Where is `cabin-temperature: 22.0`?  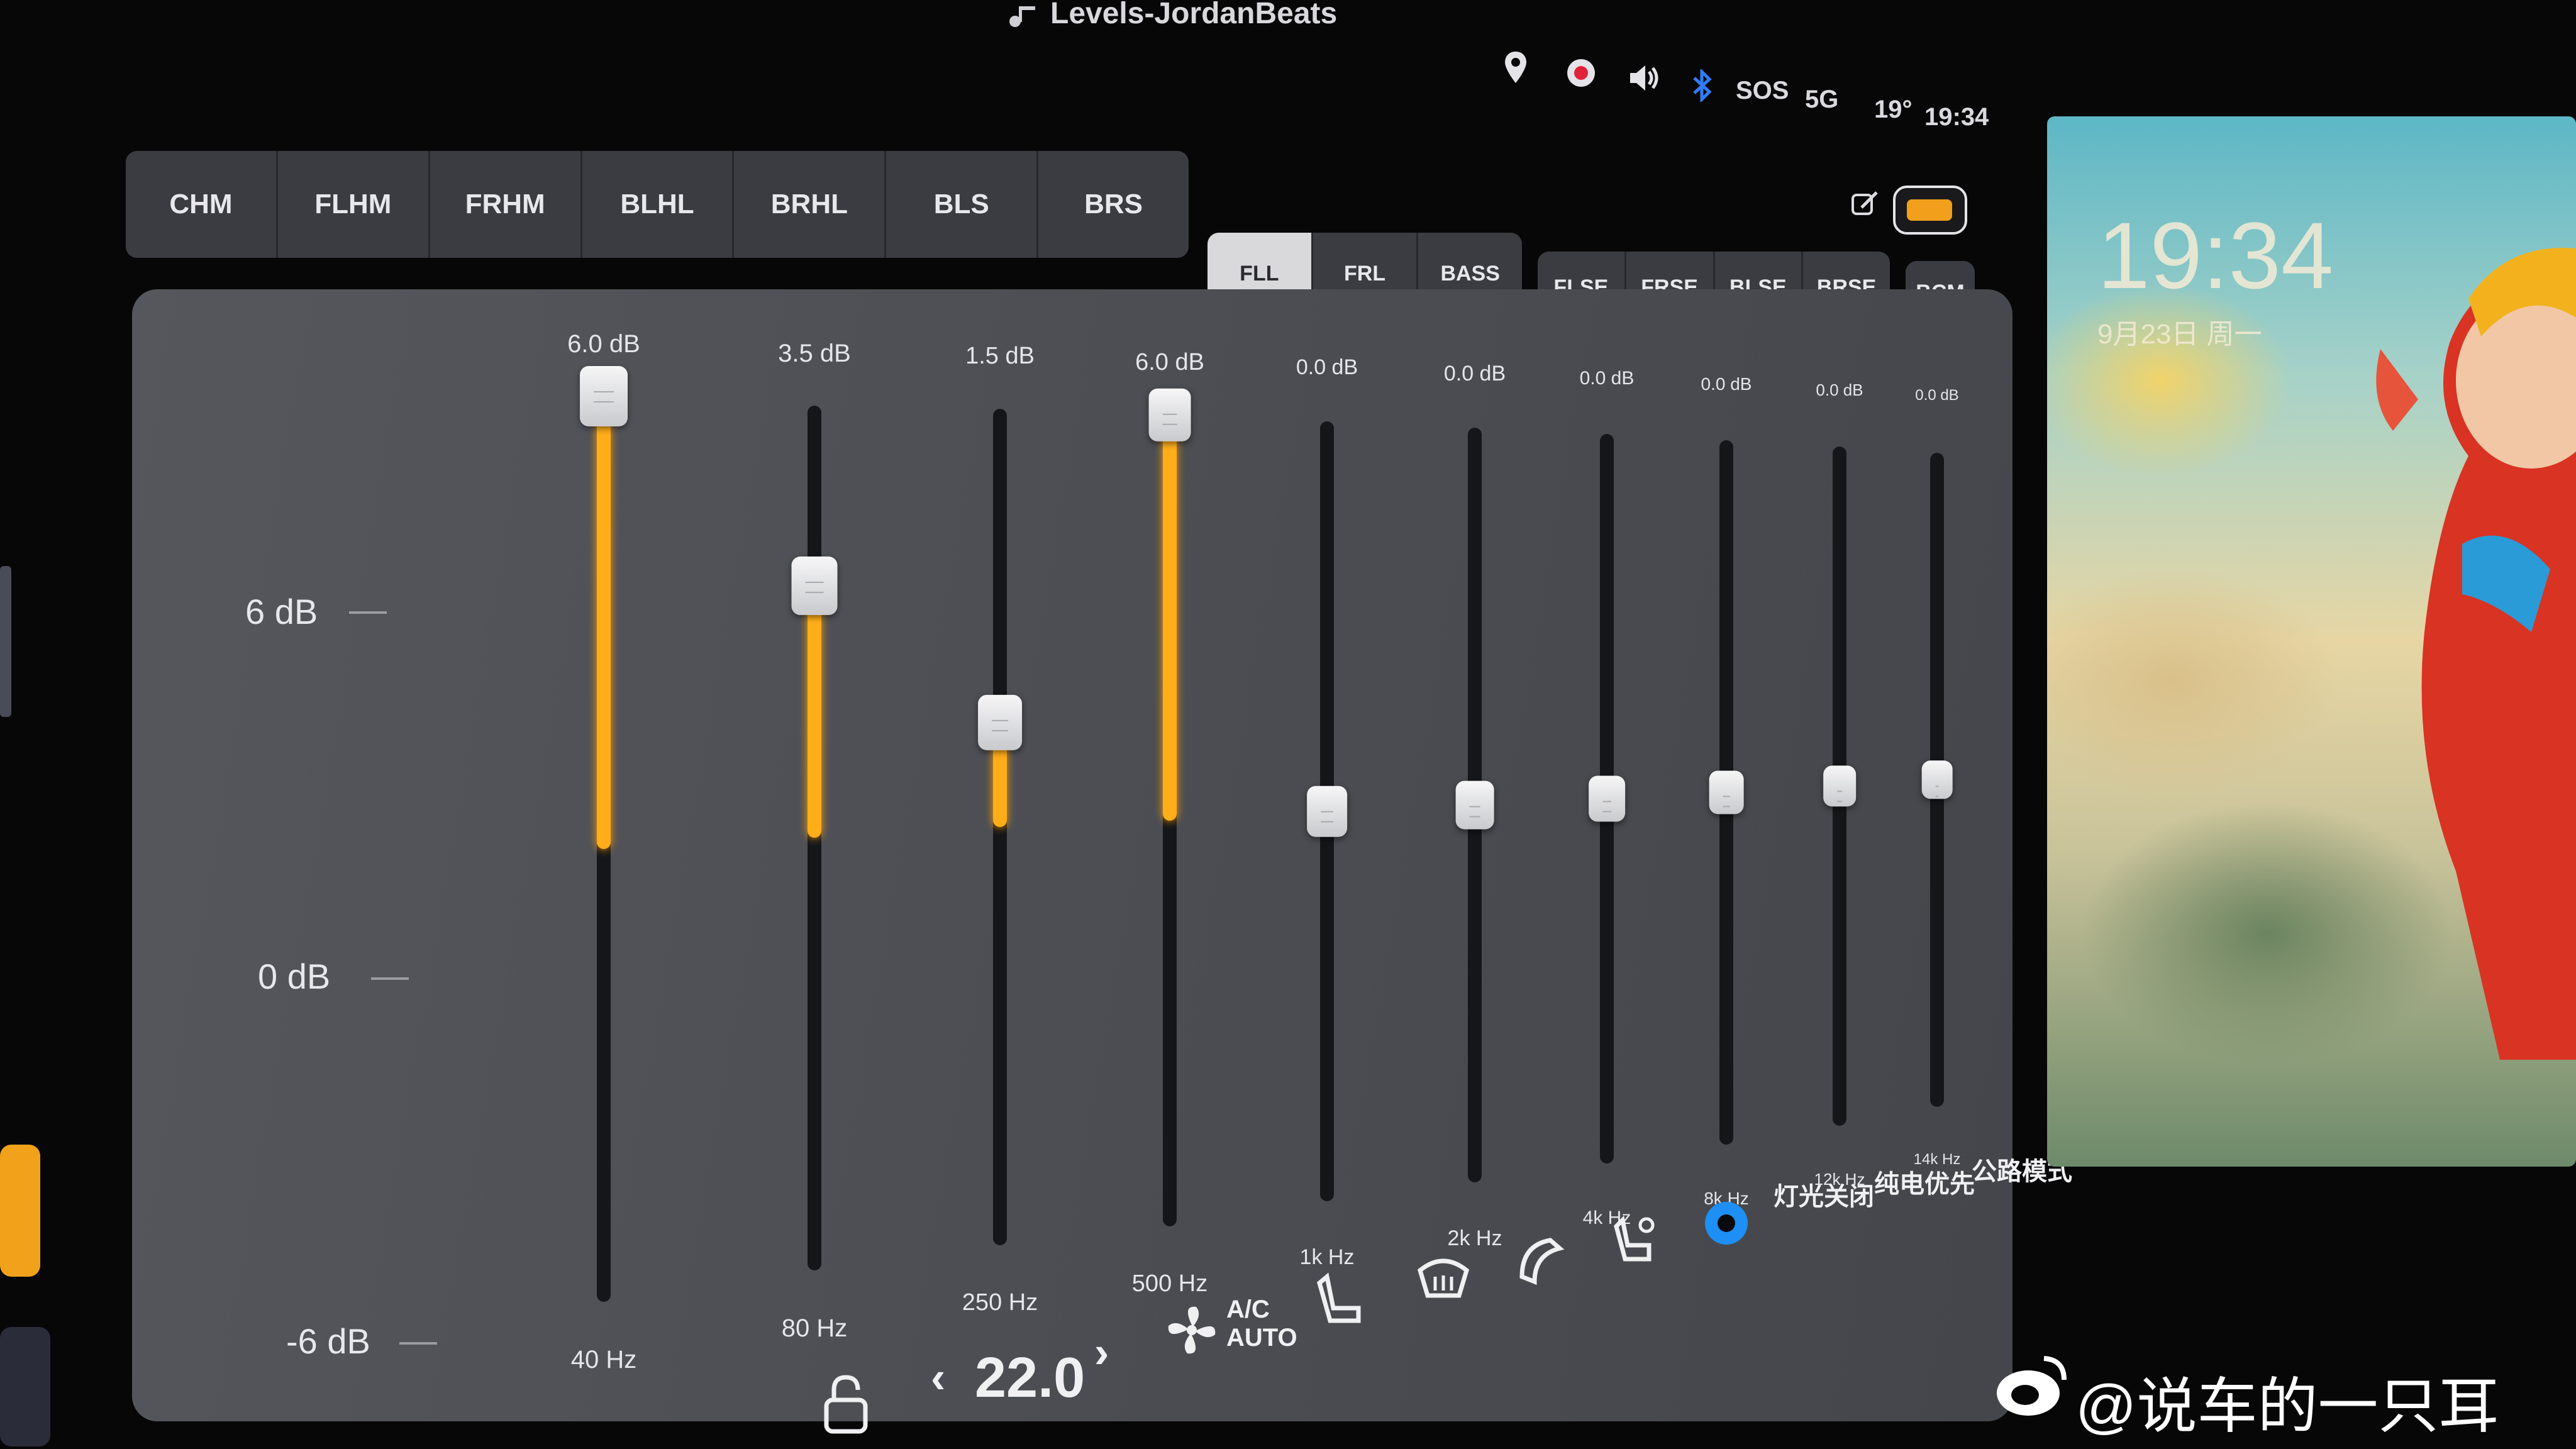
cabin-temperature: 22.0 is located at coordinates (1030, 1377).